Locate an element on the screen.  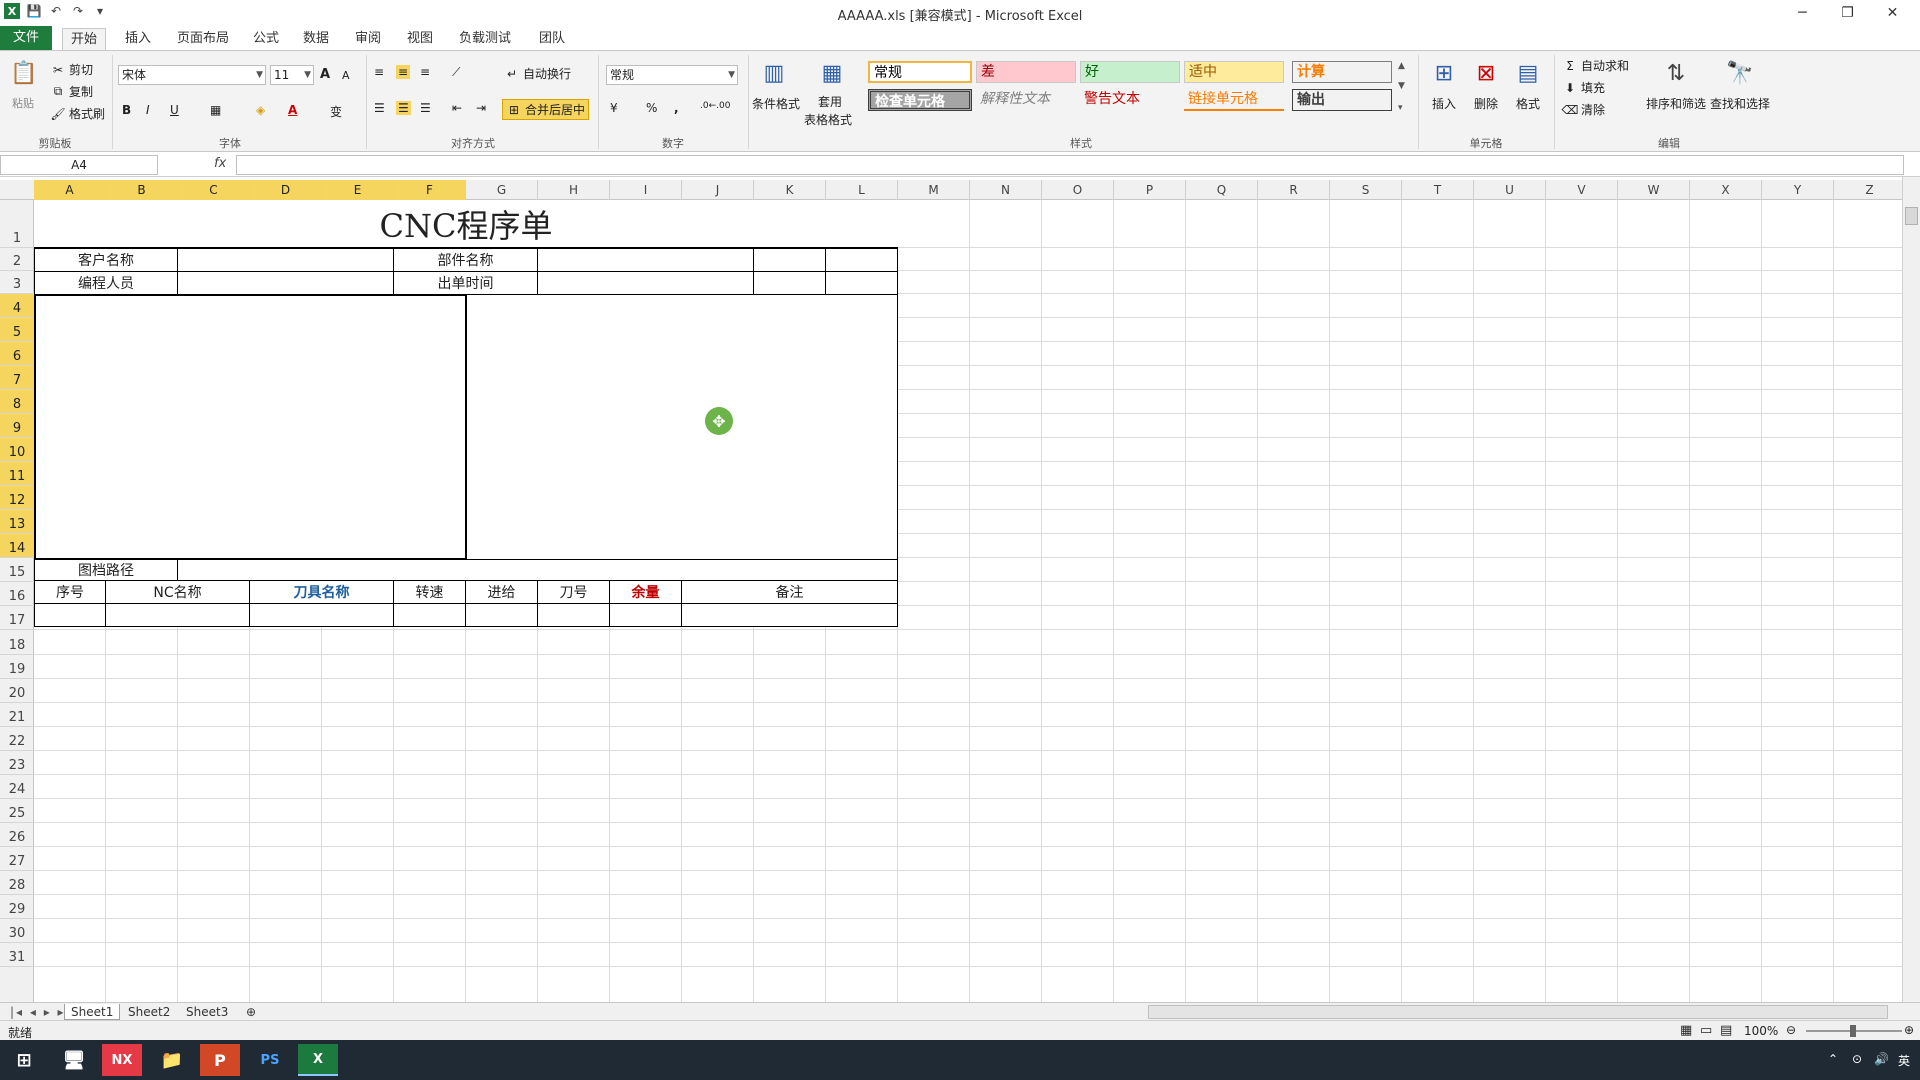
issue-time-value is located at coordinates (645, 283).